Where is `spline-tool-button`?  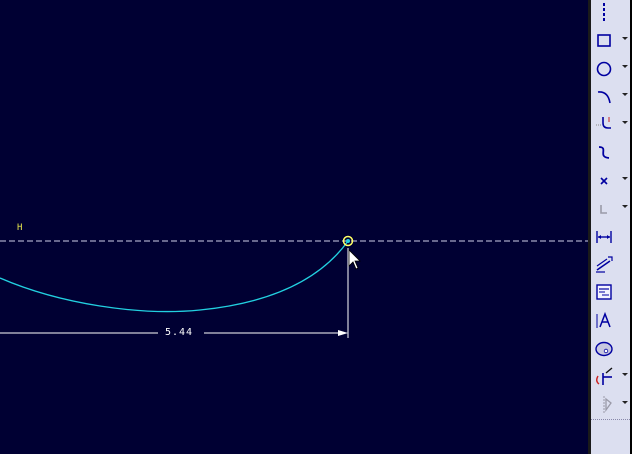
spline-tool-button is located at coordinates (610, 152).